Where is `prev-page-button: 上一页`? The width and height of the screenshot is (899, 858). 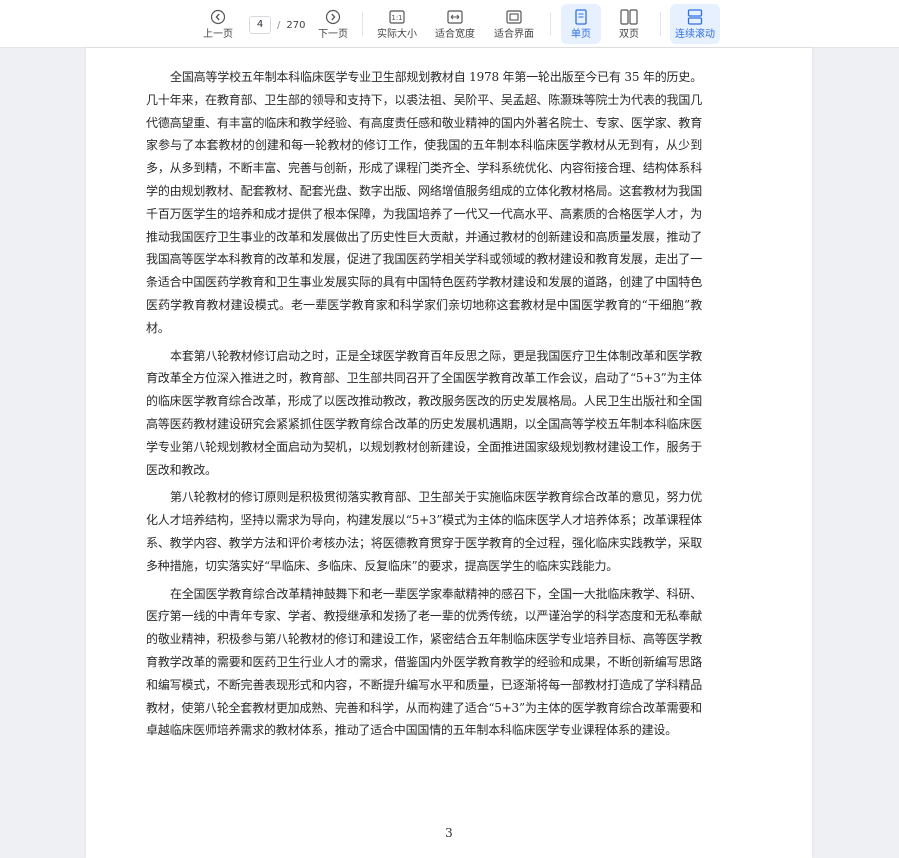 prev-page-button: 上一页 is located at coordinates (218, 24).